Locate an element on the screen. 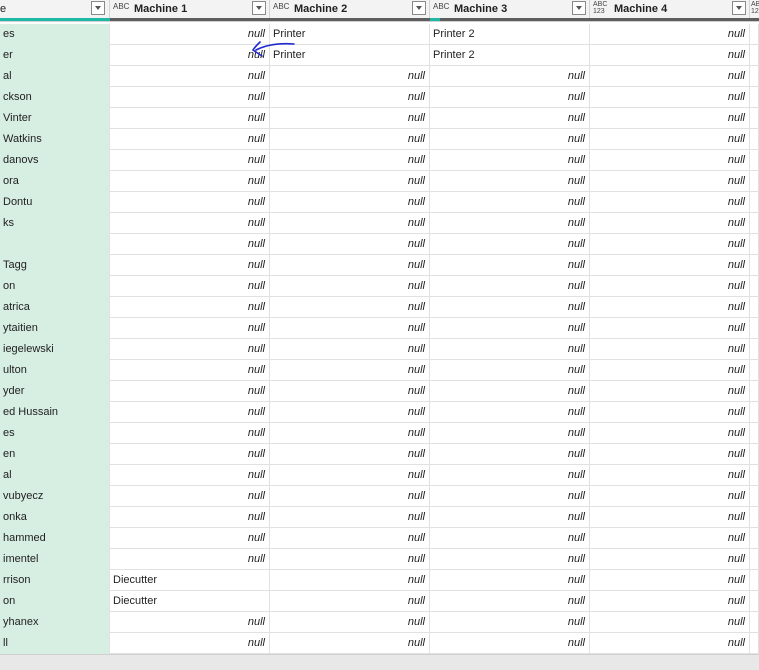 The image size is (759, 670). table-row: en null null null null is located at coordinates (379, 454).